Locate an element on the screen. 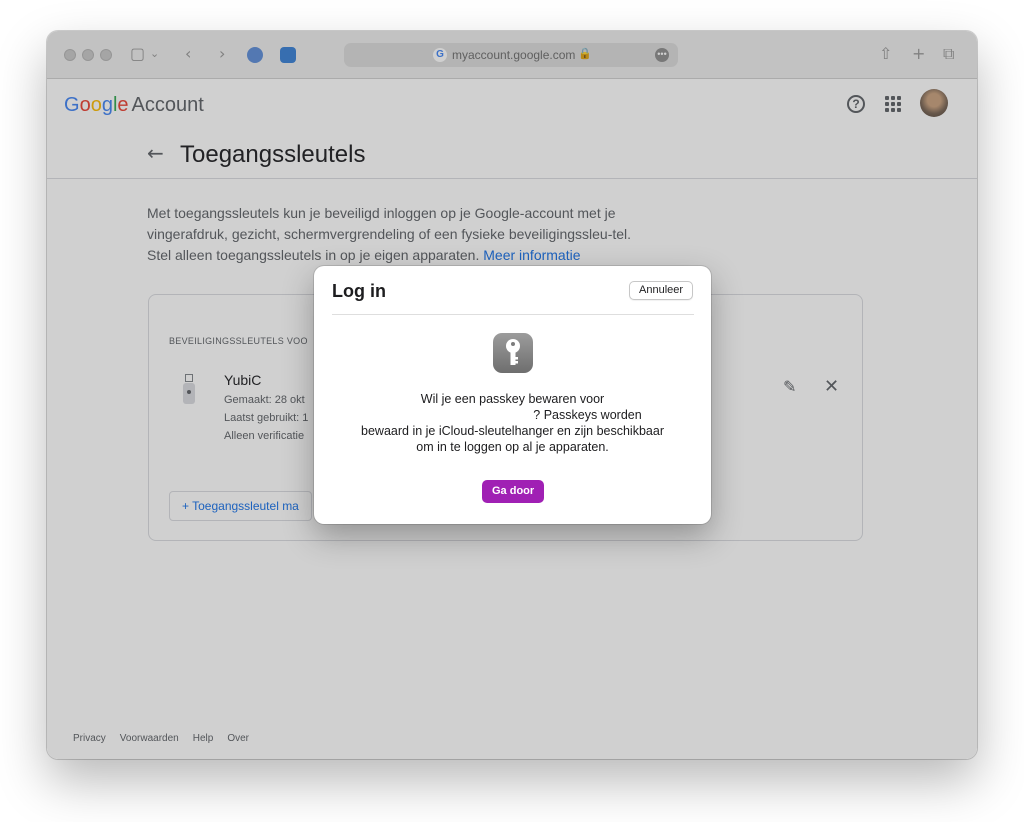 The image size is (1024, 822). dialog-message-line-4: om in te loggen op al je apparaten. is located at coordinates (512, 447).